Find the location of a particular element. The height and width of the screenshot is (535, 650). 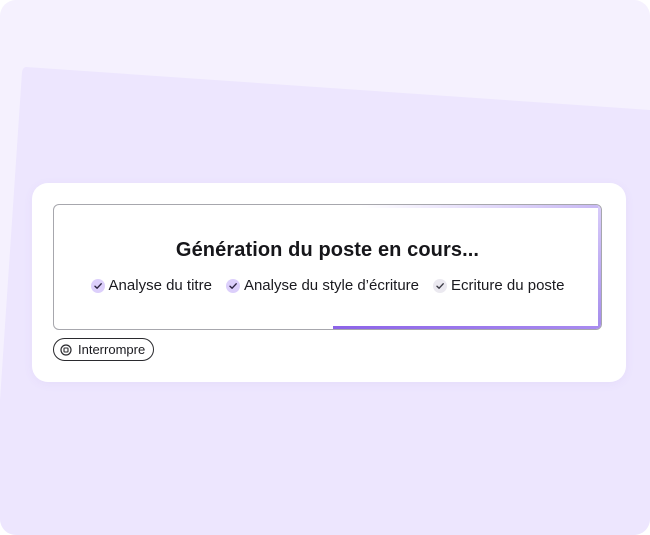

stop-button-label: Interrompre is located at coordinates (112, 349).